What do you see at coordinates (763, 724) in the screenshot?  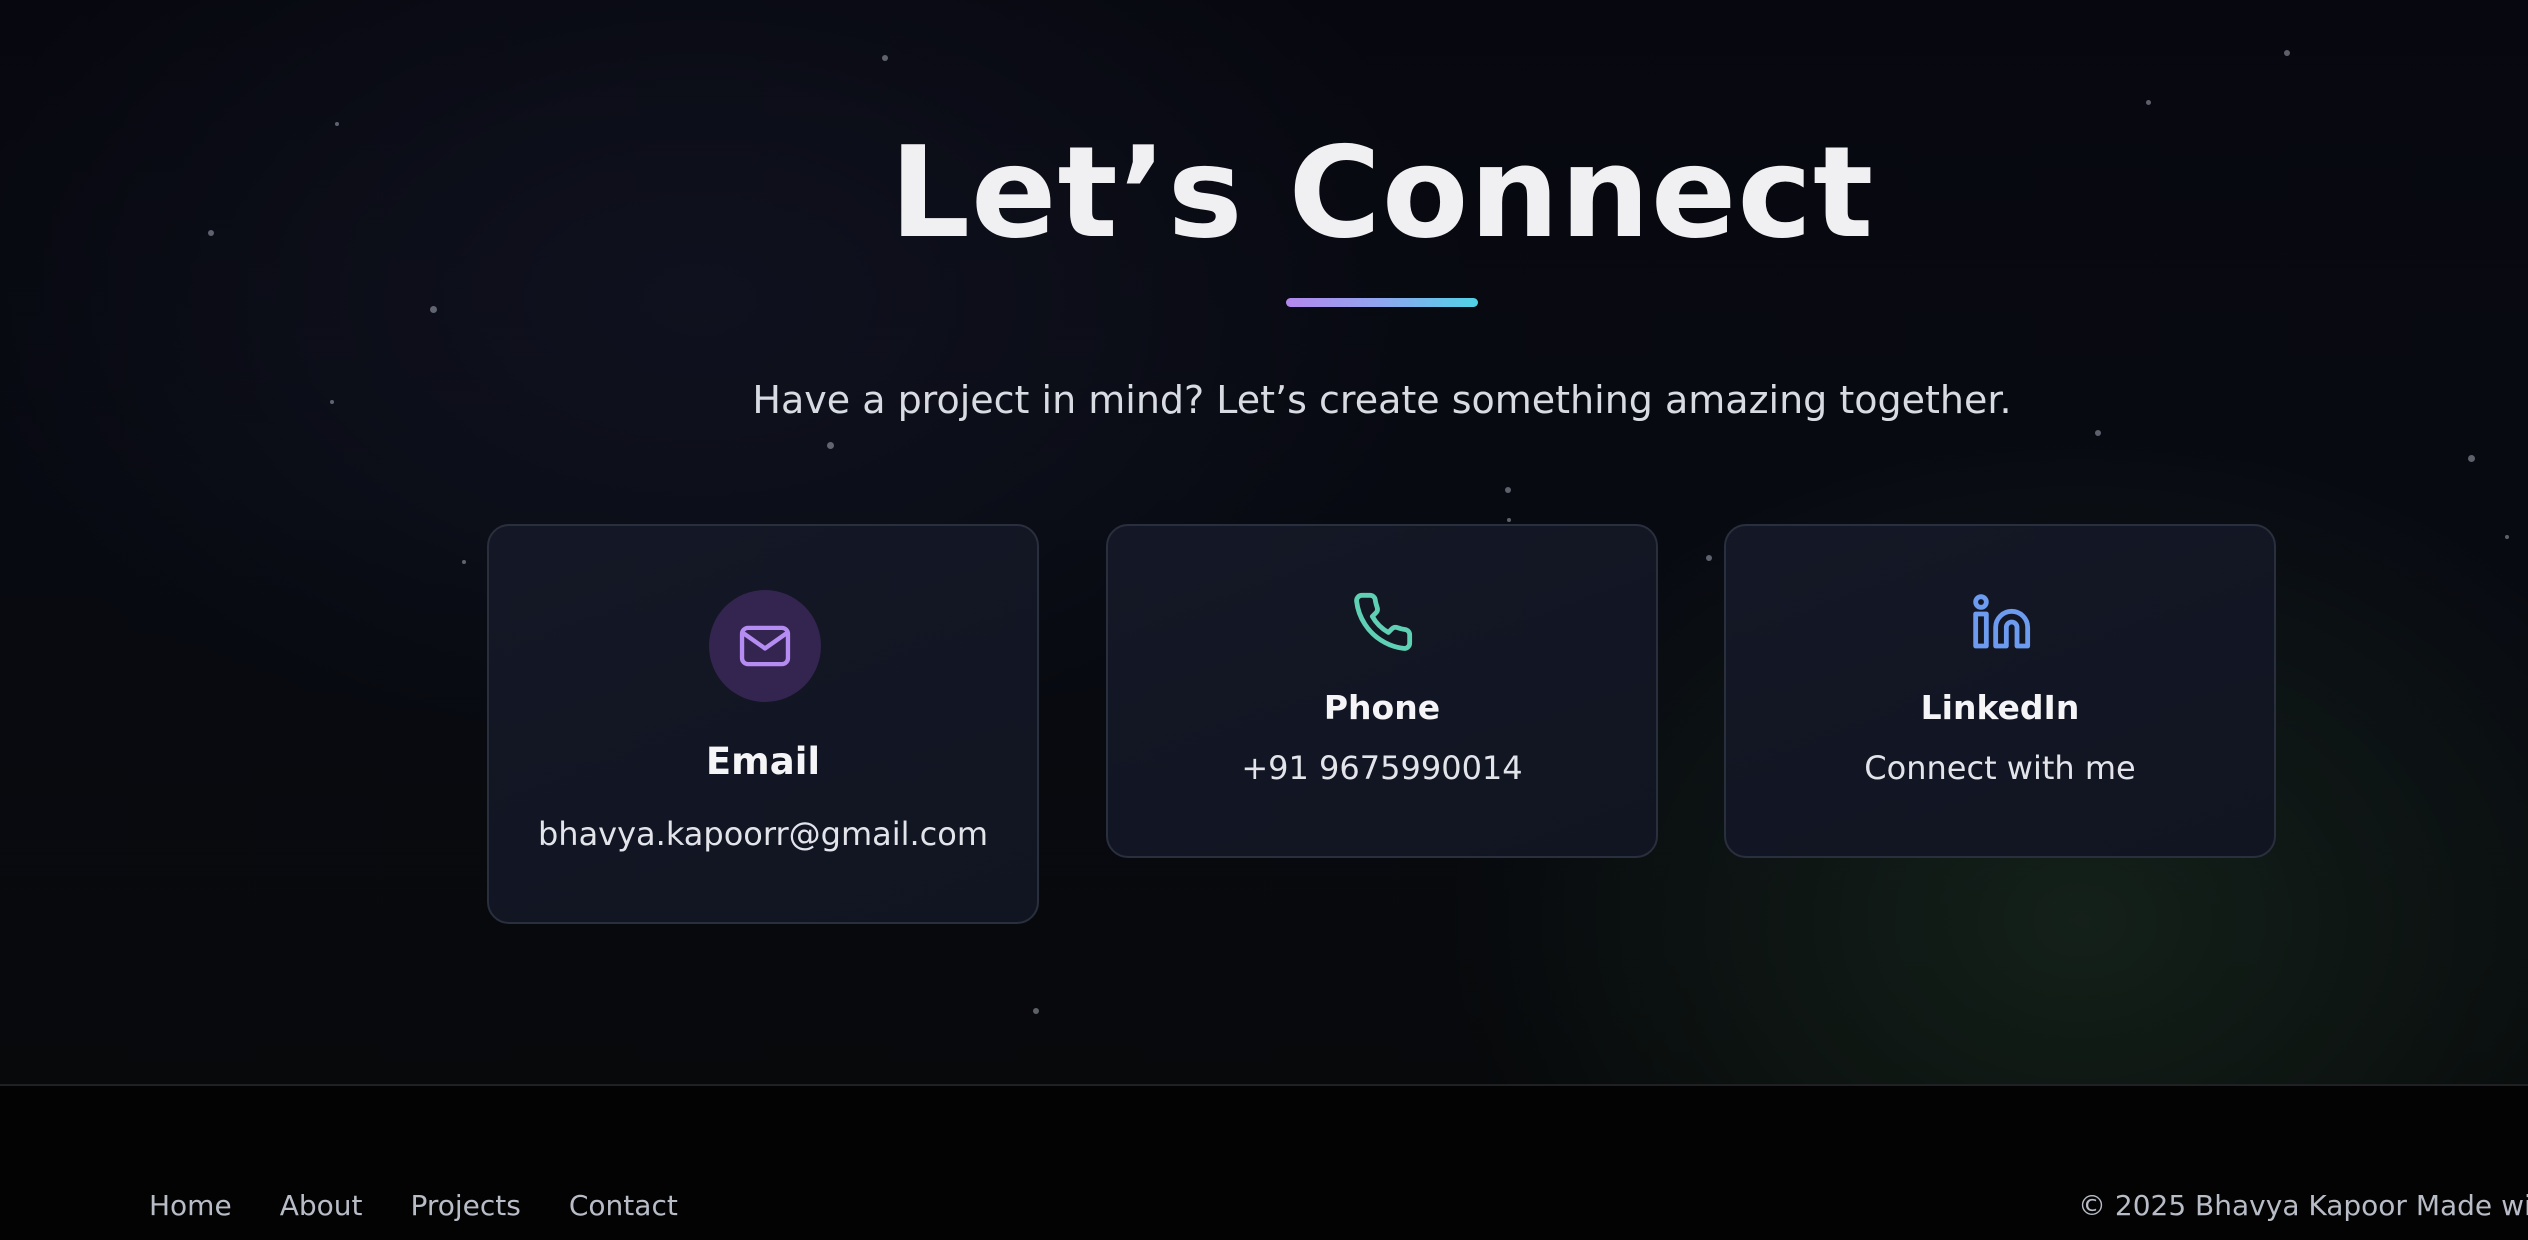 I see `email-card: Email bhavya.kapoorr@gmail.com` at bounding box center [763, 724].